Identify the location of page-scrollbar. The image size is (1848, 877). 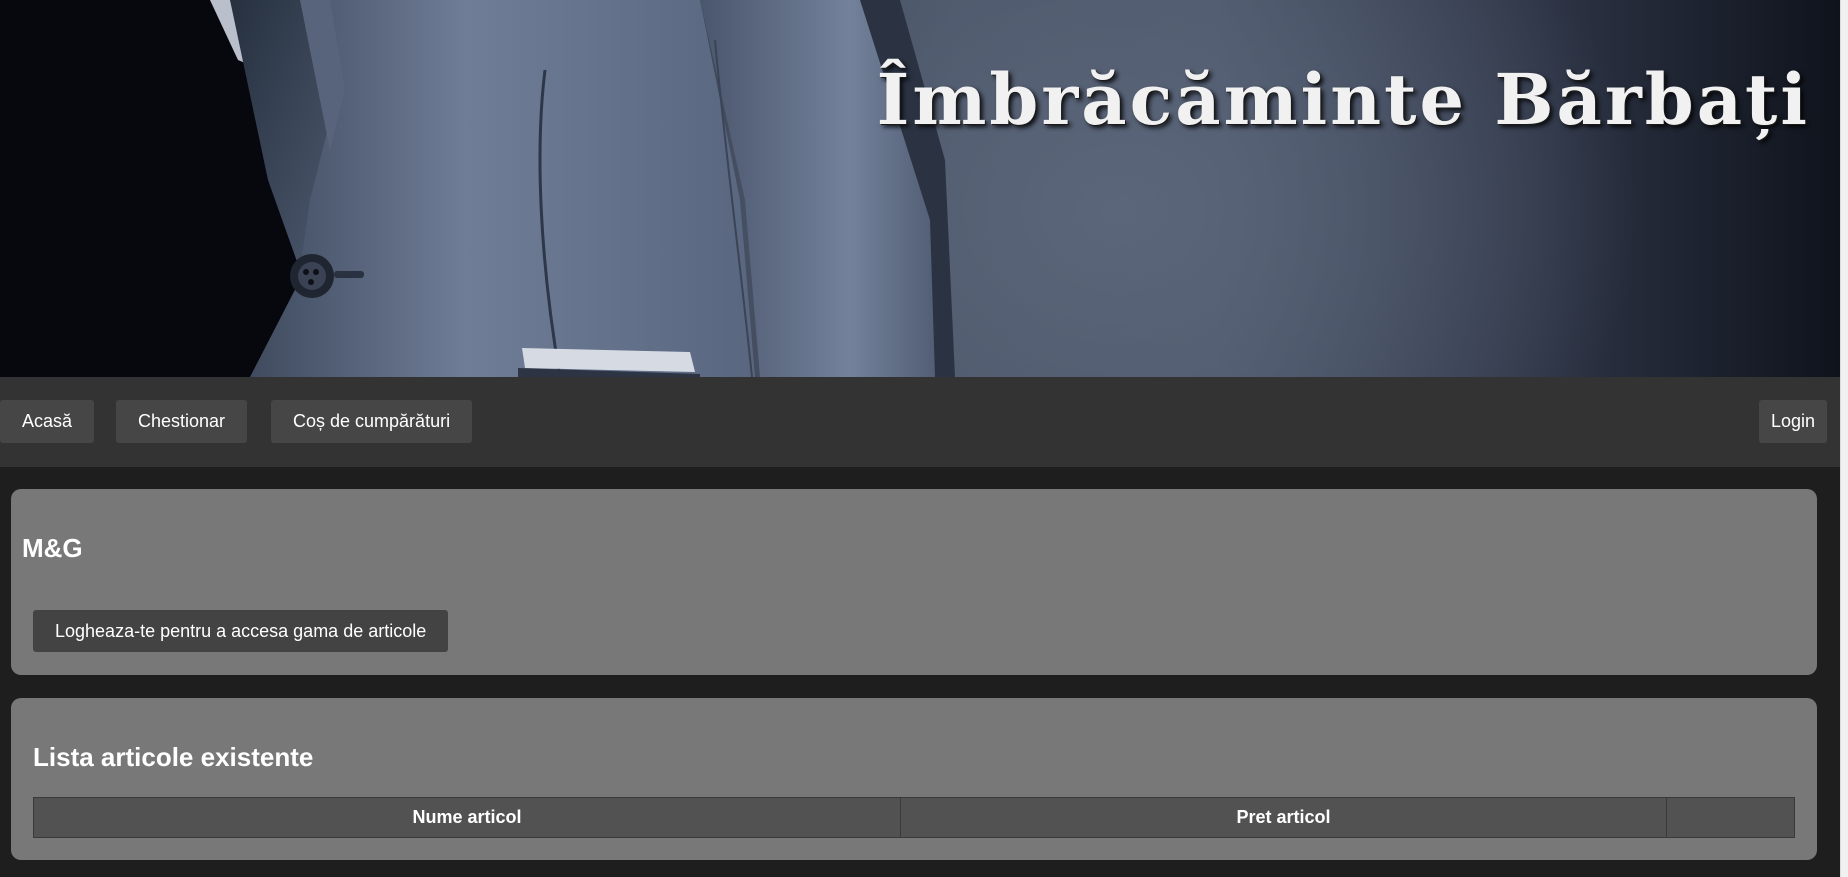
(1844, 438).